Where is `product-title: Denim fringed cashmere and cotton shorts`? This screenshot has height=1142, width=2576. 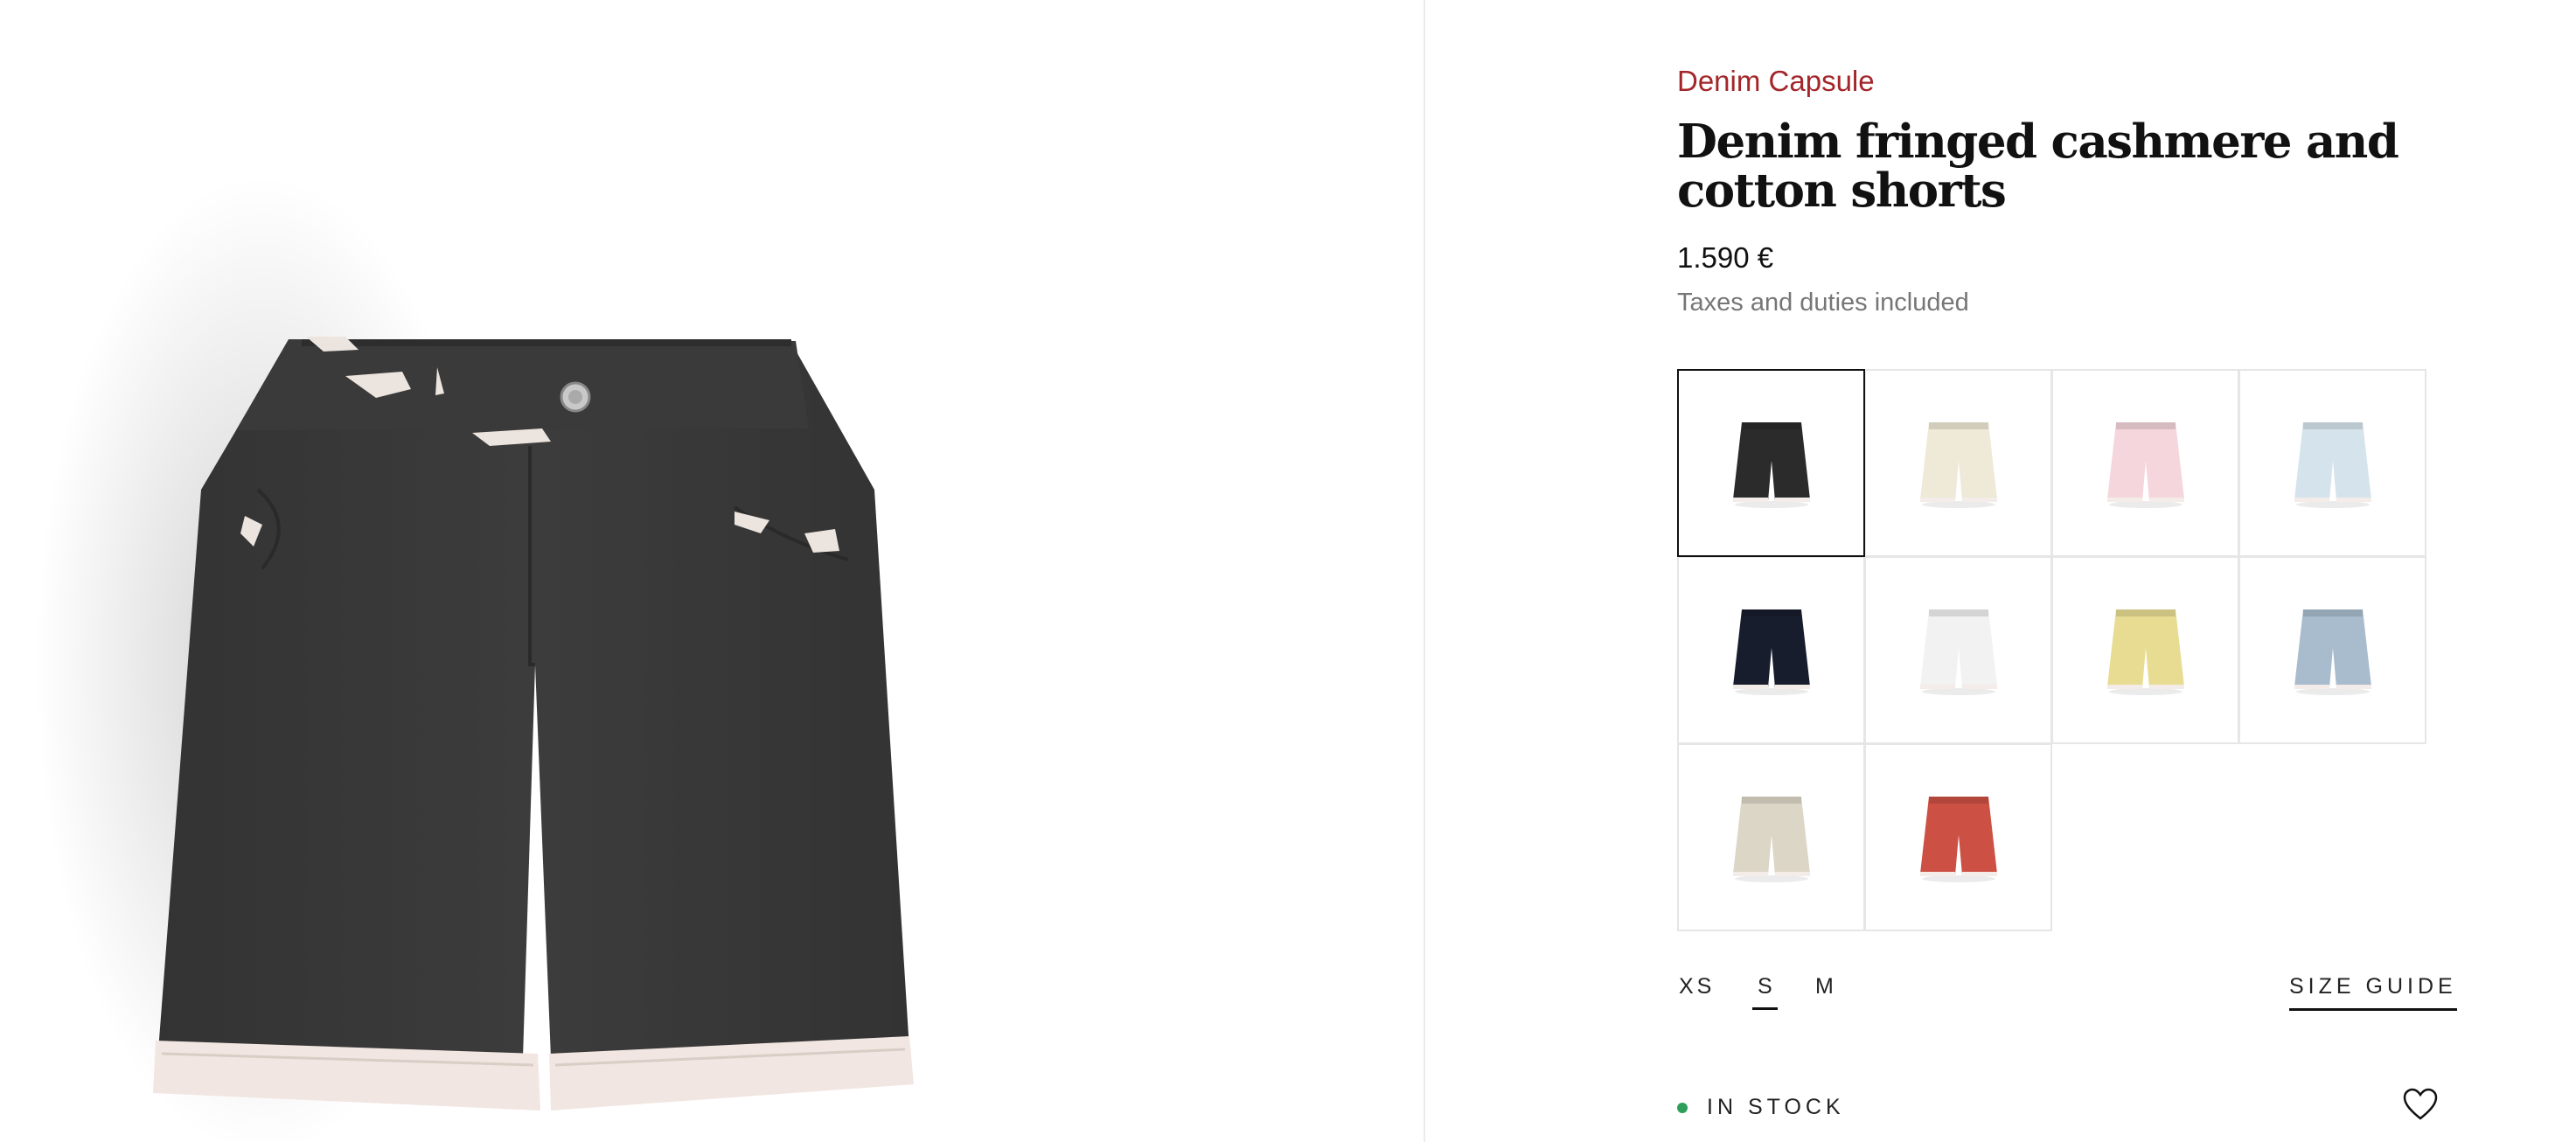
product-title: Denim fringed cashmere and cotton shorts is located at coordinates (2038, 166).